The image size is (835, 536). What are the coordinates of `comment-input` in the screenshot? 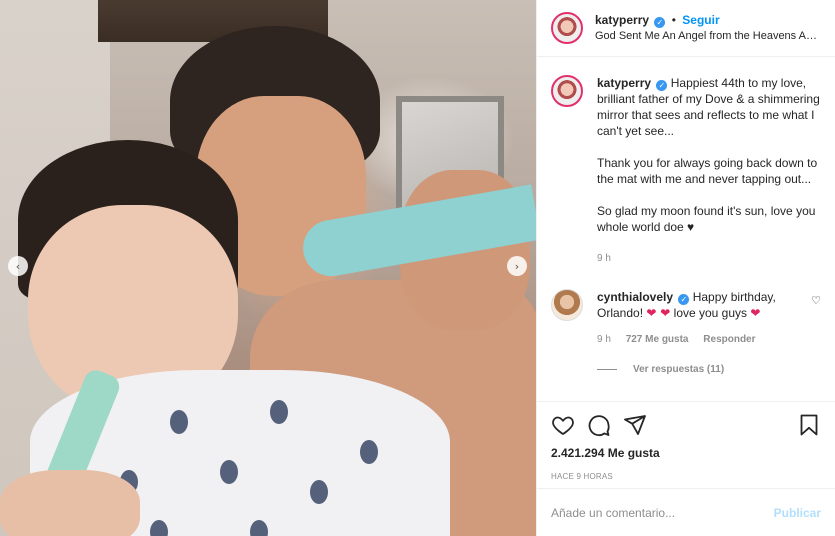 It's located at (662, 512).